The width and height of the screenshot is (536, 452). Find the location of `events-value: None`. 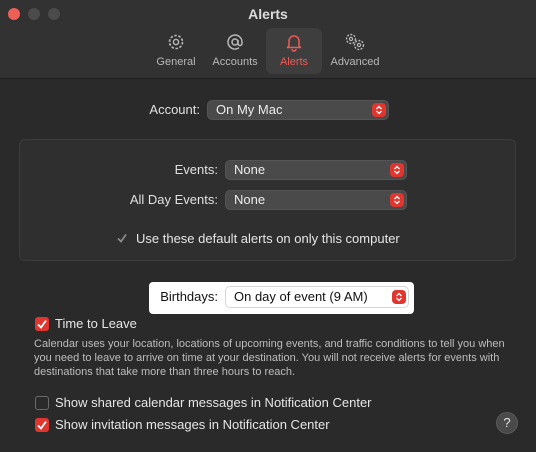

events-value: None is located at coordinates (250, 169).